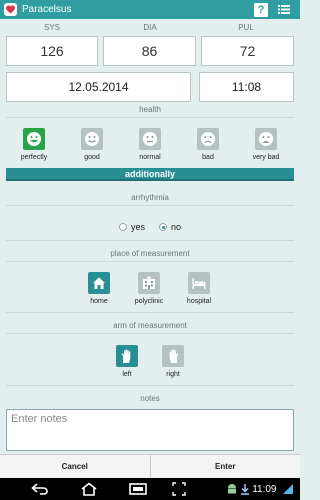 The image size is (320, 500). I want to click on health-option-label: normal, so click(150, 157).